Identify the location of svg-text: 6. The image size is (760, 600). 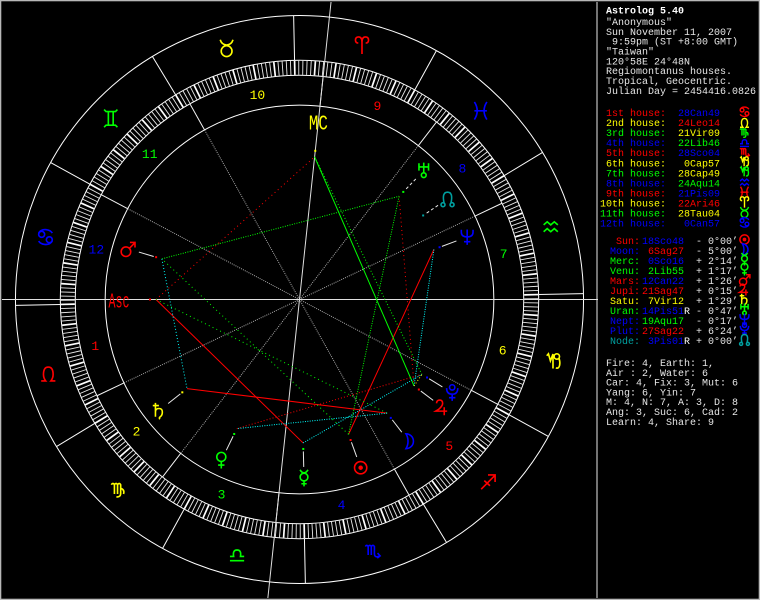
(503, 350).